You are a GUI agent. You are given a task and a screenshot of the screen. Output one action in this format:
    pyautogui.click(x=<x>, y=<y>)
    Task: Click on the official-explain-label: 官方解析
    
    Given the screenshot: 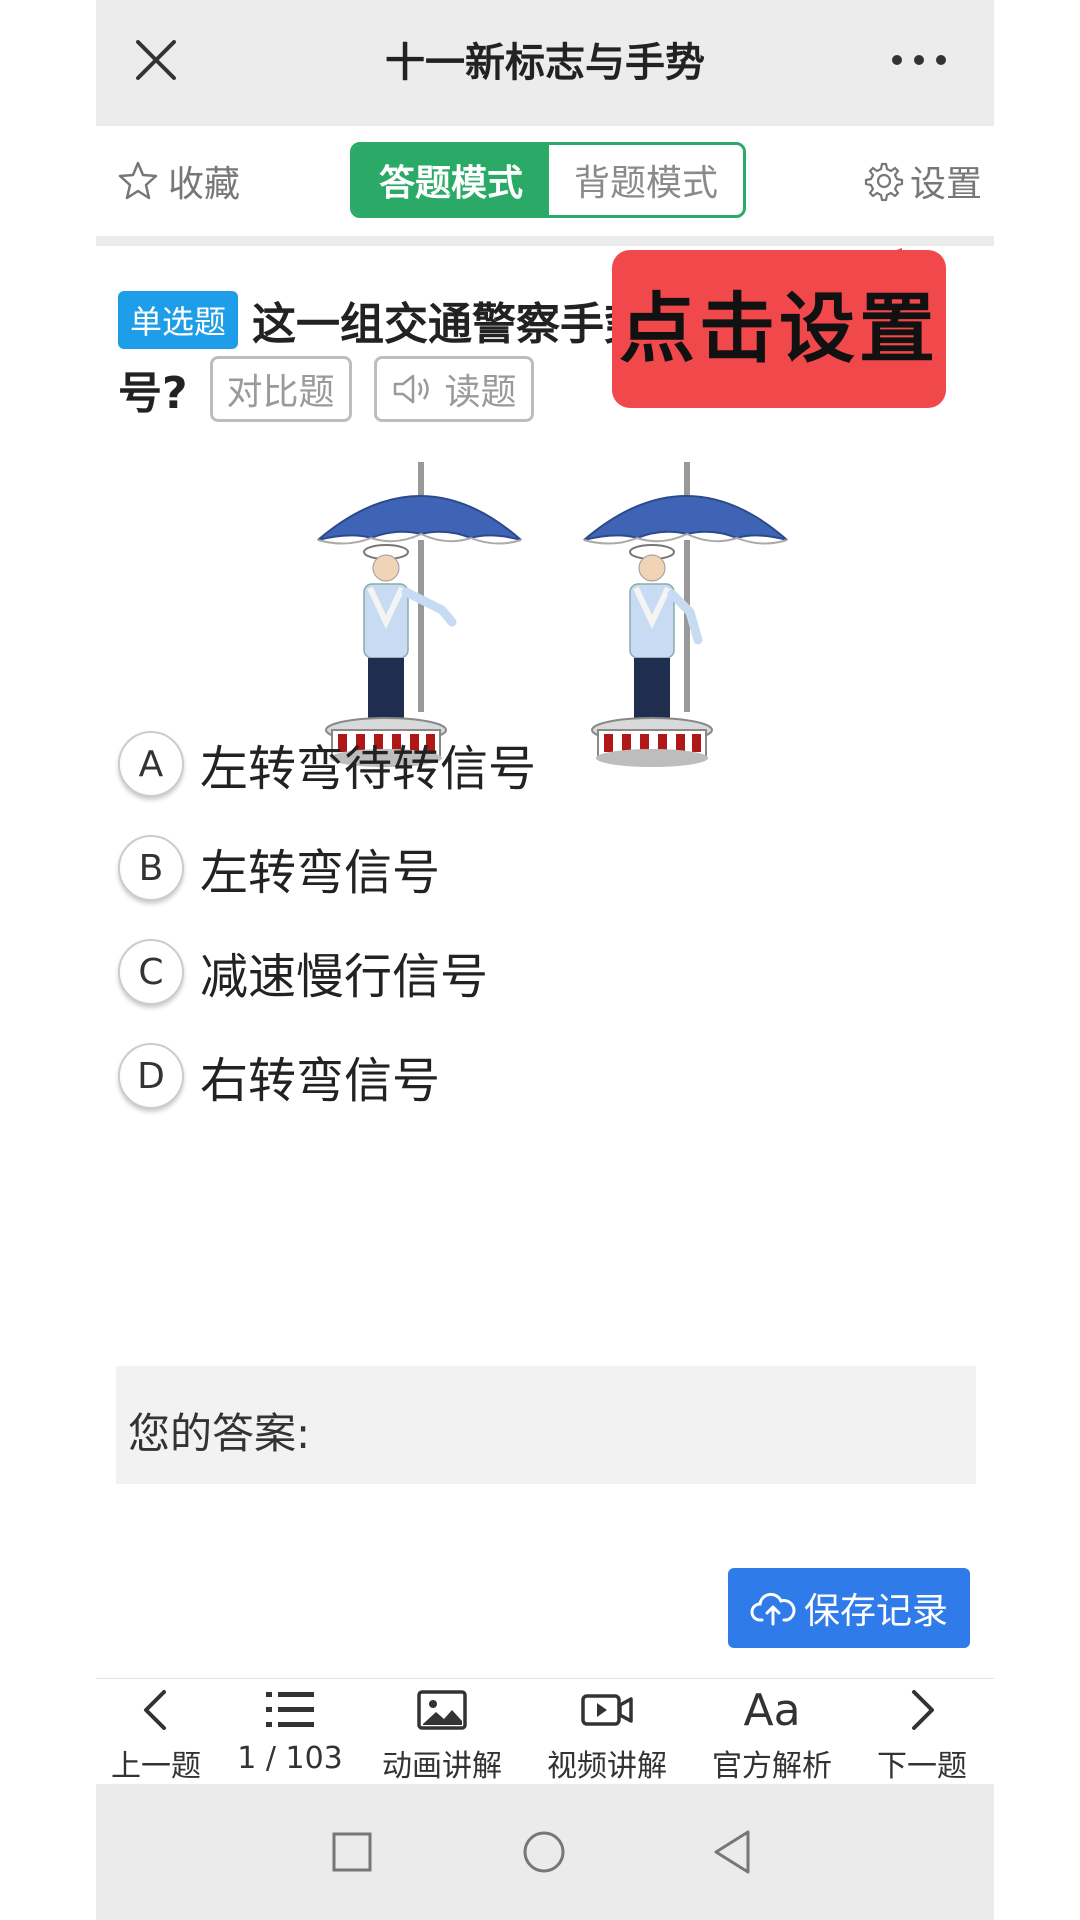 What is the action you would take?
    pyautogui.click(x=772, y=1766)
    